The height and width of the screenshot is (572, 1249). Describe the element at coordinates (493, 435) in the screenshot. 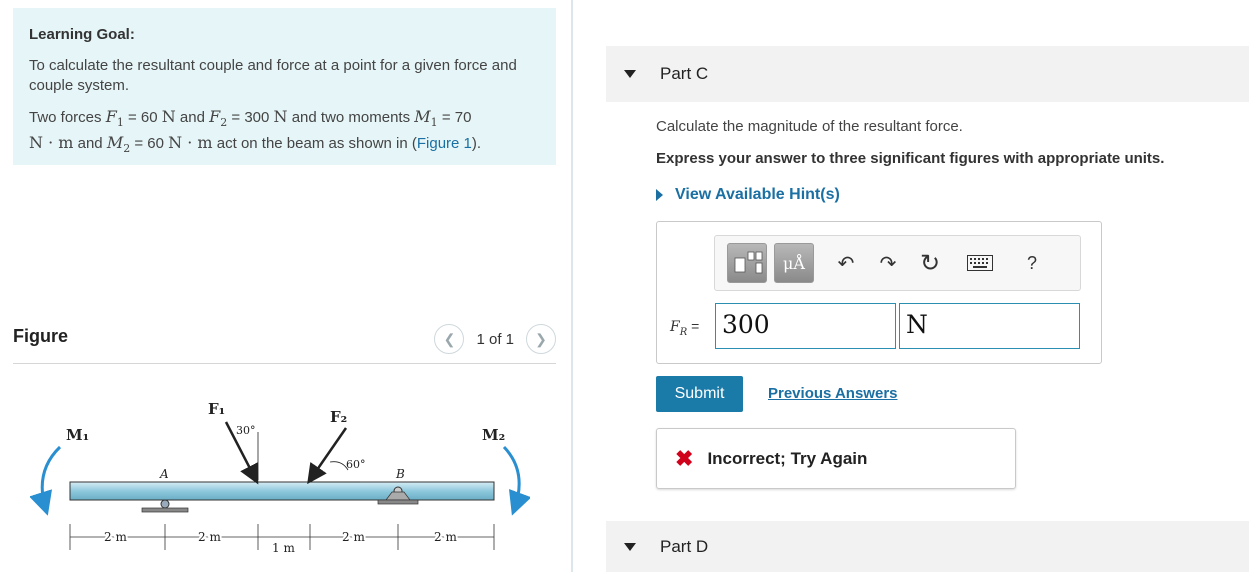

I see `m2-label: M₂` at that location.